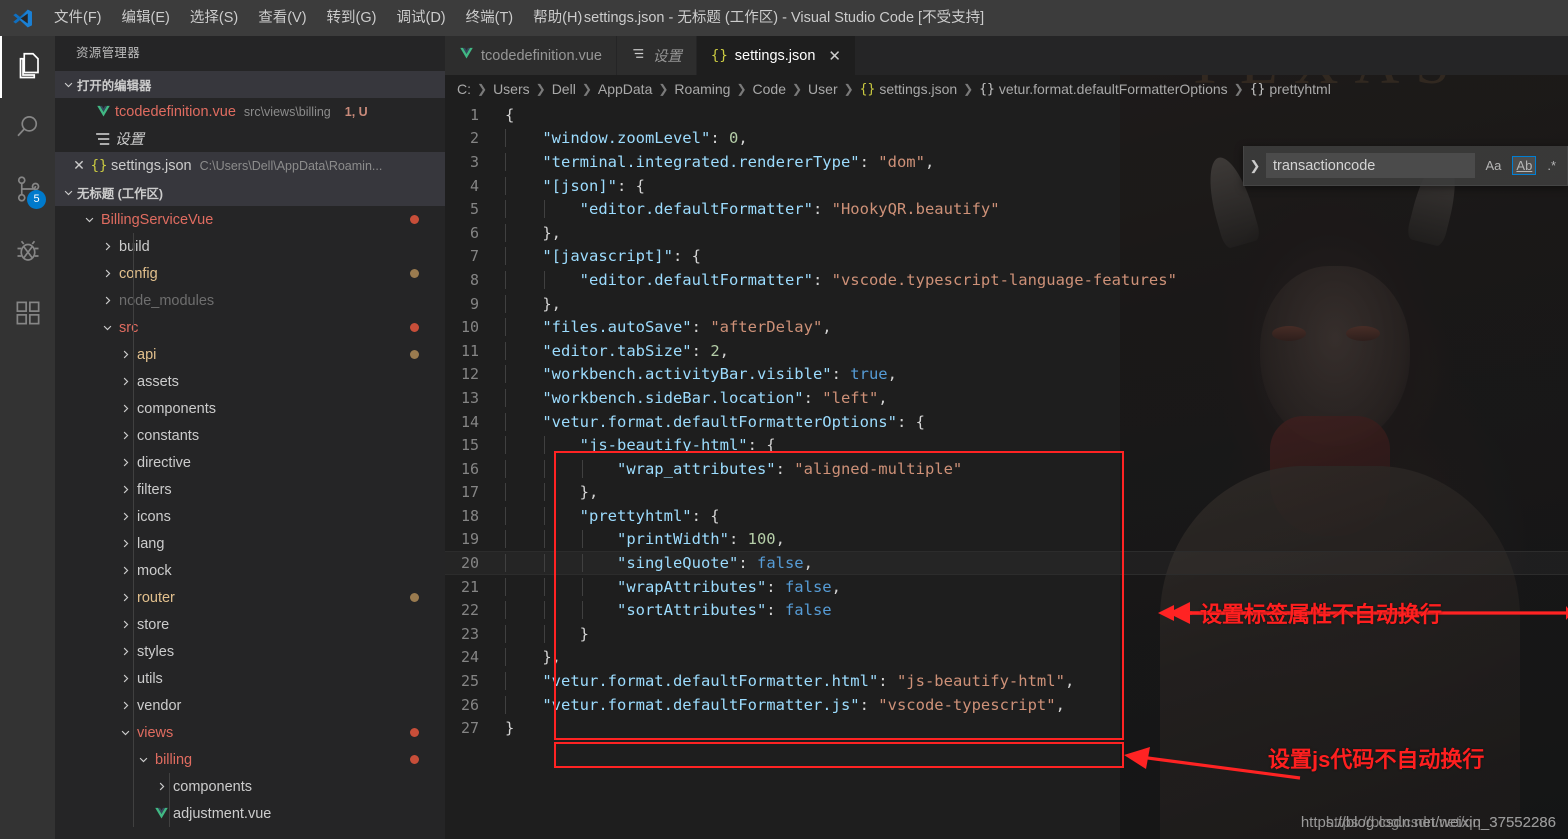 The width and height of the screenshot is (1568, 839). Describe the element at coordinates (1370, 165) in the screenshot. I see `find-input: transactioncode` at that location.